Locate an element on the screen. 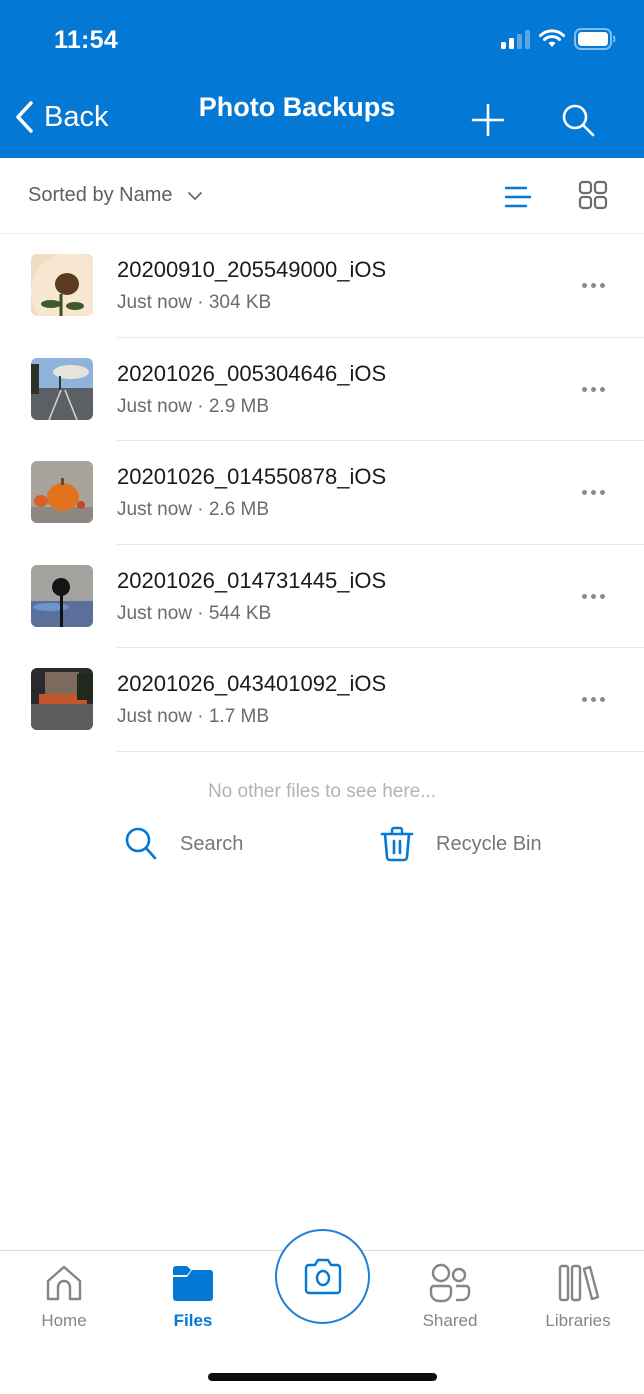 This screenshot has height=1394, width=644. battery-icon is located at coordinates (595, 39).